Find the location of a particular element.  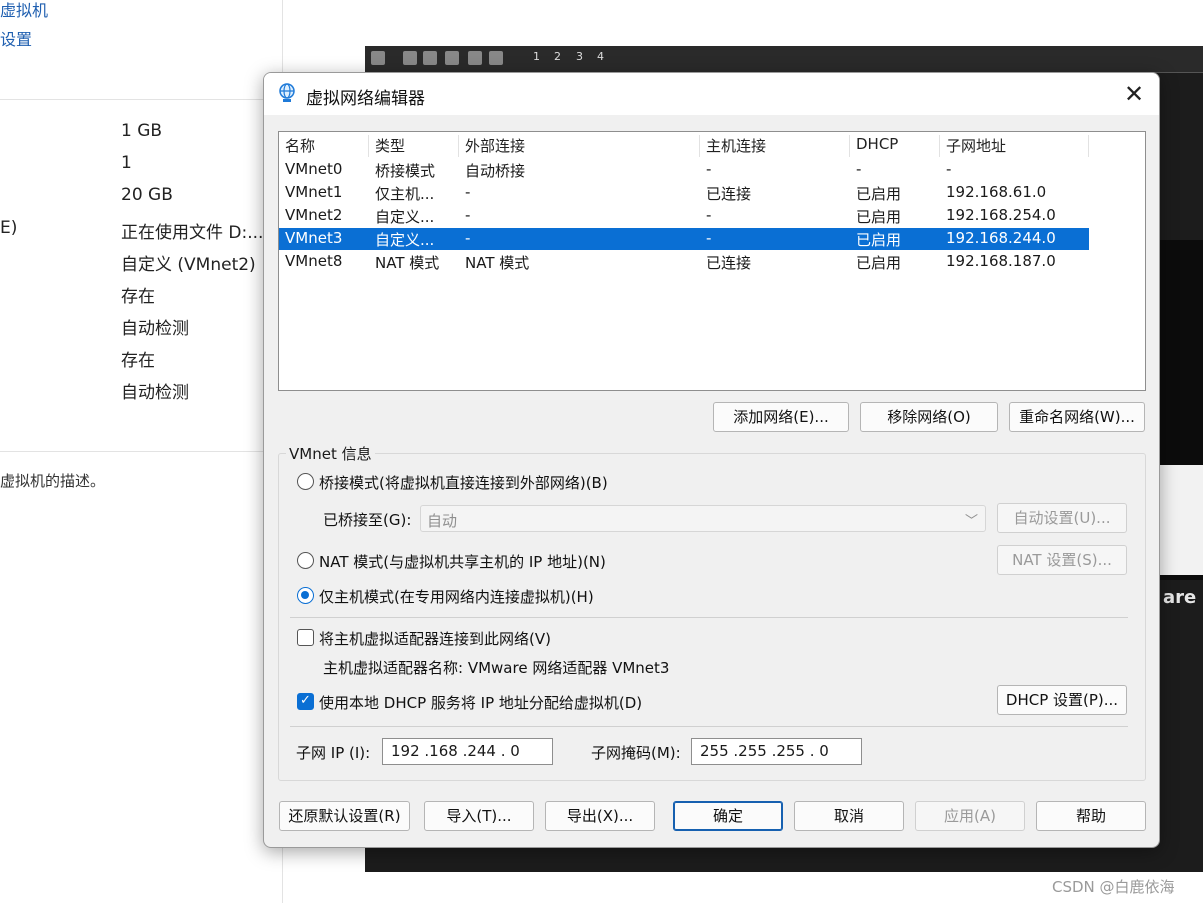

vm-screen-text: are is located at coordinates (1180, 597).